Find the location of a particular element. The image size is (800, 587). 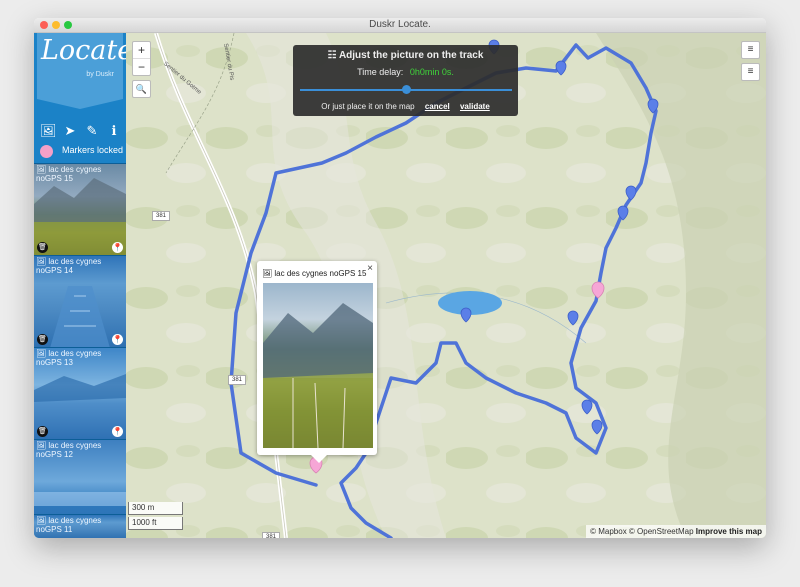

image-icon: 🖼 is located at coordinates (48, 131).